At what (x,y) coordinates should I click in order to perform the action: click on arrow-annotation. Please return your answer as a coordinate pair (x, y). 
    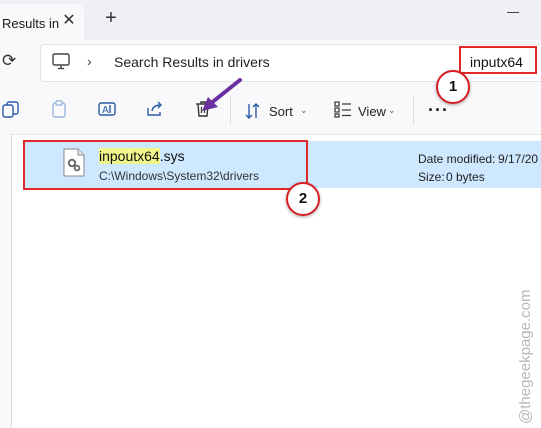
    Looking at the image, I should click on (222, 94).